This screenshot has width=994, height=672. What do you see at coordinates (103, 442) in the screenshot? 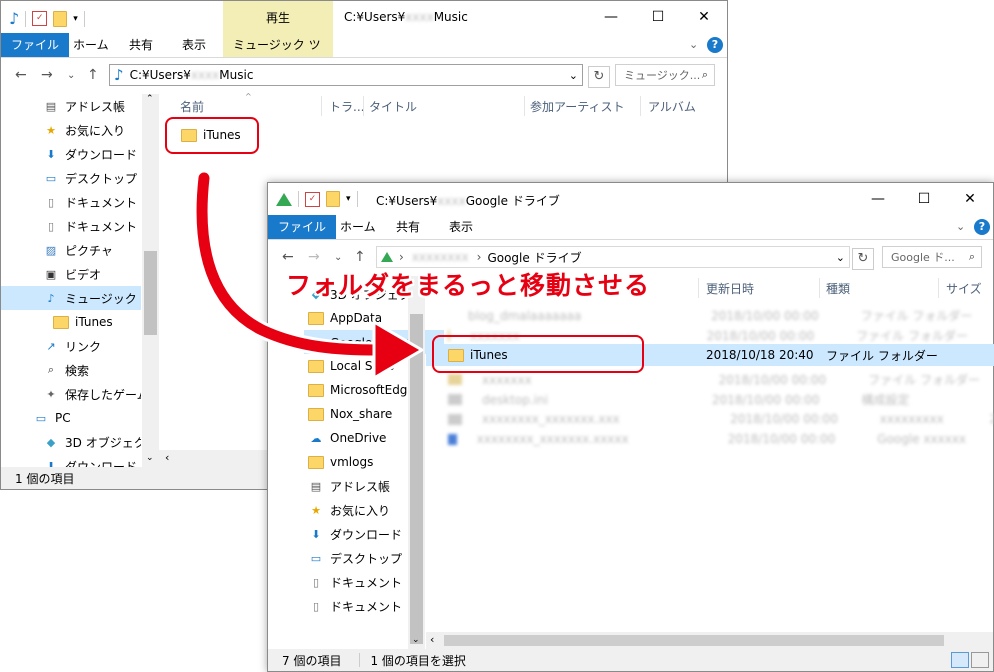
I see `sidebar-item-label: 3D オブジェクト` at bounding box center [103, 442].